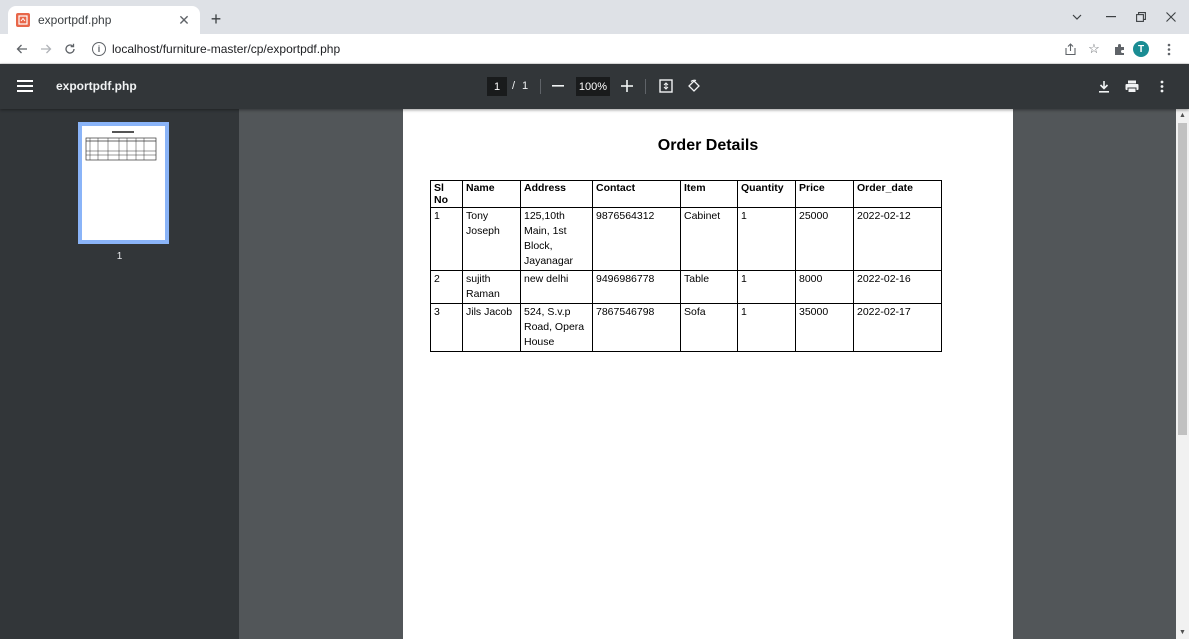  I want to click on vertical-scrollbar: ▲ ▼, so click(1182, 374).